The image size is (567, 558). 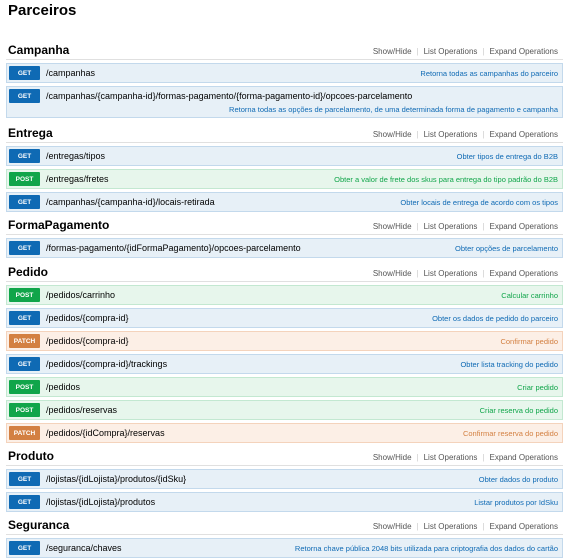 I want to click on endpoint-description: Retorna todas as campanhas do parceiro, so click(x=489, y=73).